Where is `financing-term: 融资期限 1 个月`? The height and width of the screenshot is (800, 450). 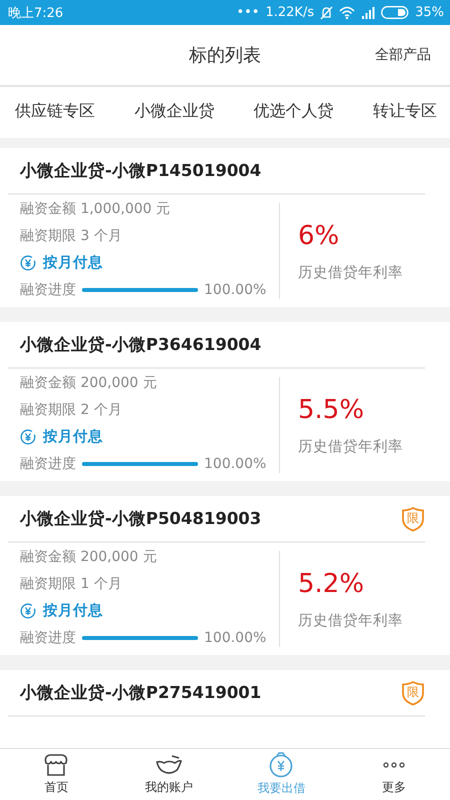 financing-term: 融资期限 1 个月 is located at coordinates (71, 584).